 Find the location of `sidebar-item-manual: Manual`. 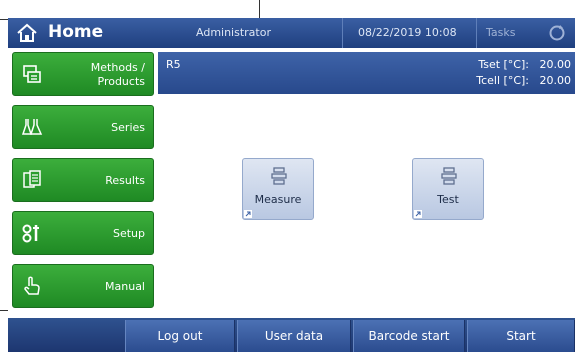

sidebar-item-manual: Manual is located at coordinates (83, 286).